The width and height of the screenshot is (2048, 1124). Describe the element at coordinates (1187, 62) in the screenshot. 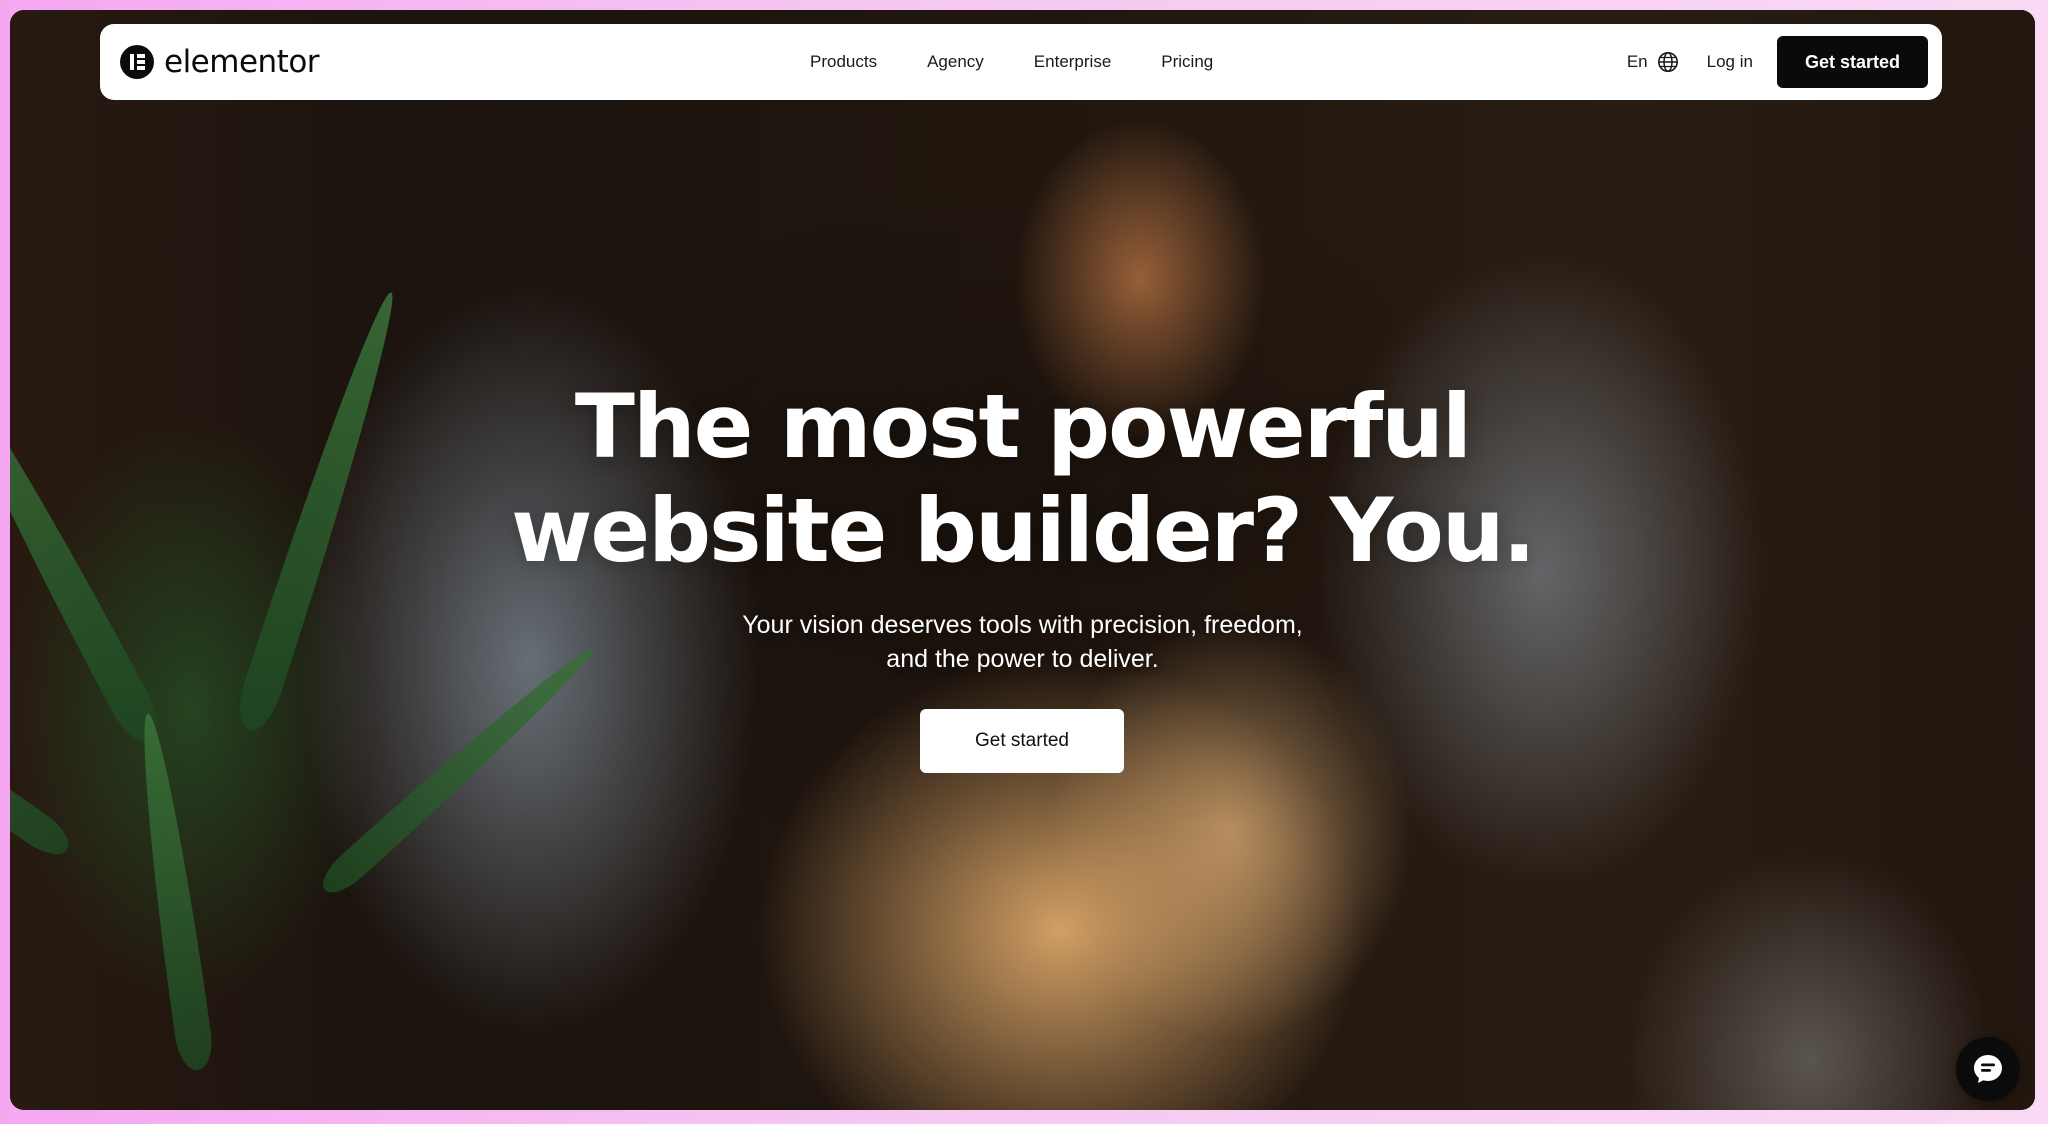

I see `nav-item-pricing: Pricing` at that location.